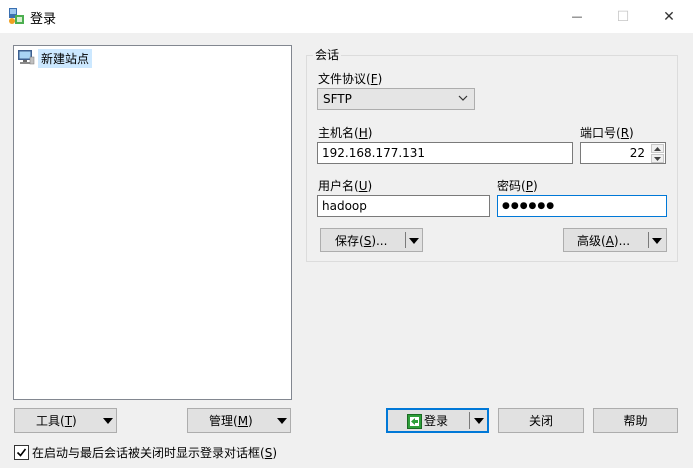 The height and width of the screenshot is (468, 693). I want to click on protocol-value: SFTP, so click(337, 99).